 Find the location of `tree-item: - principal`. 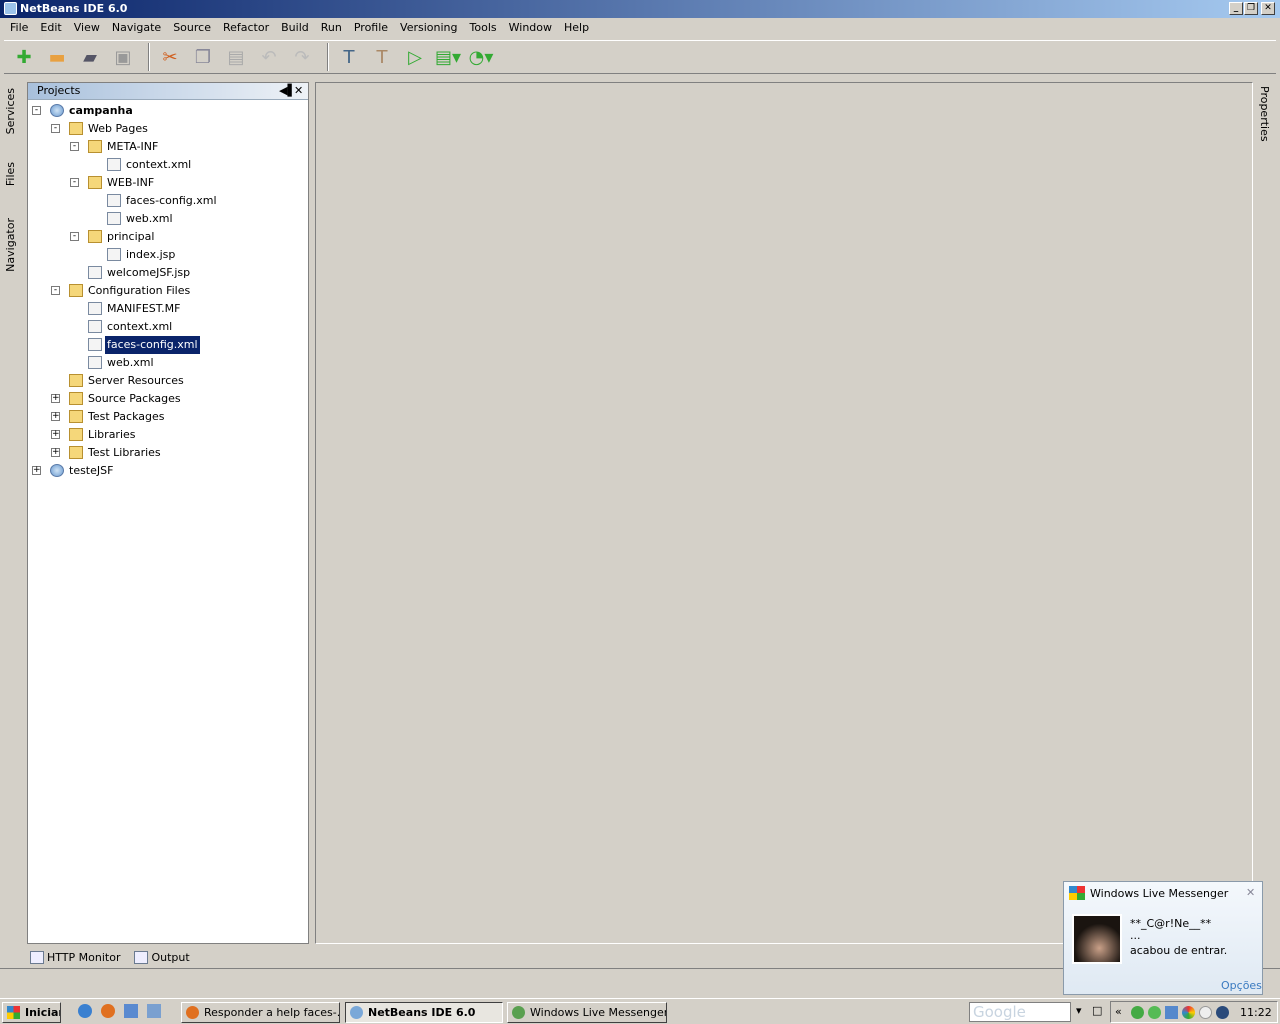

tree-item: - principal is located at coordinates (167, 237).